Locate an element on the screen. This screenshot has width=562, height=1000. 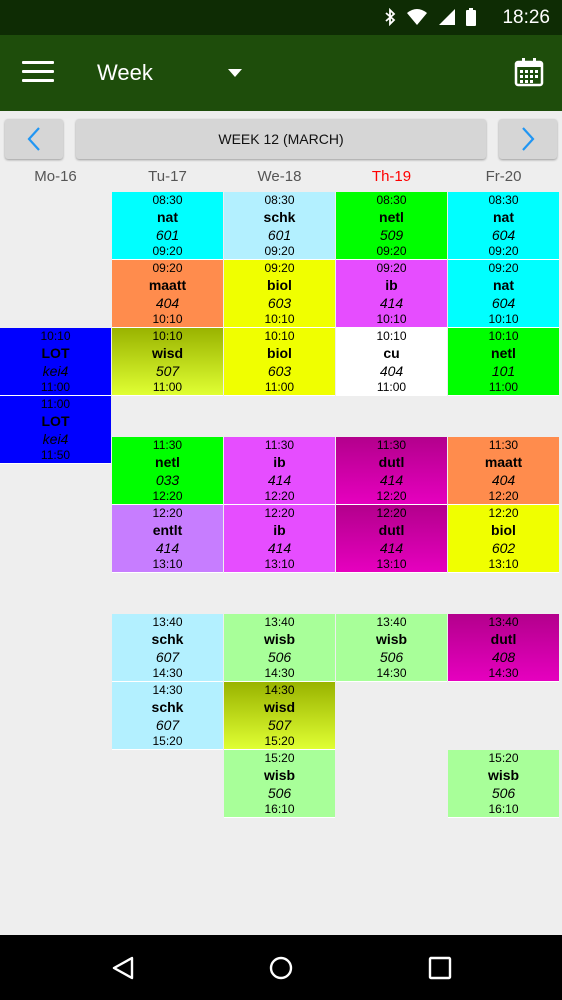
lesson-room: 506 is located at coordinates (503, 792).